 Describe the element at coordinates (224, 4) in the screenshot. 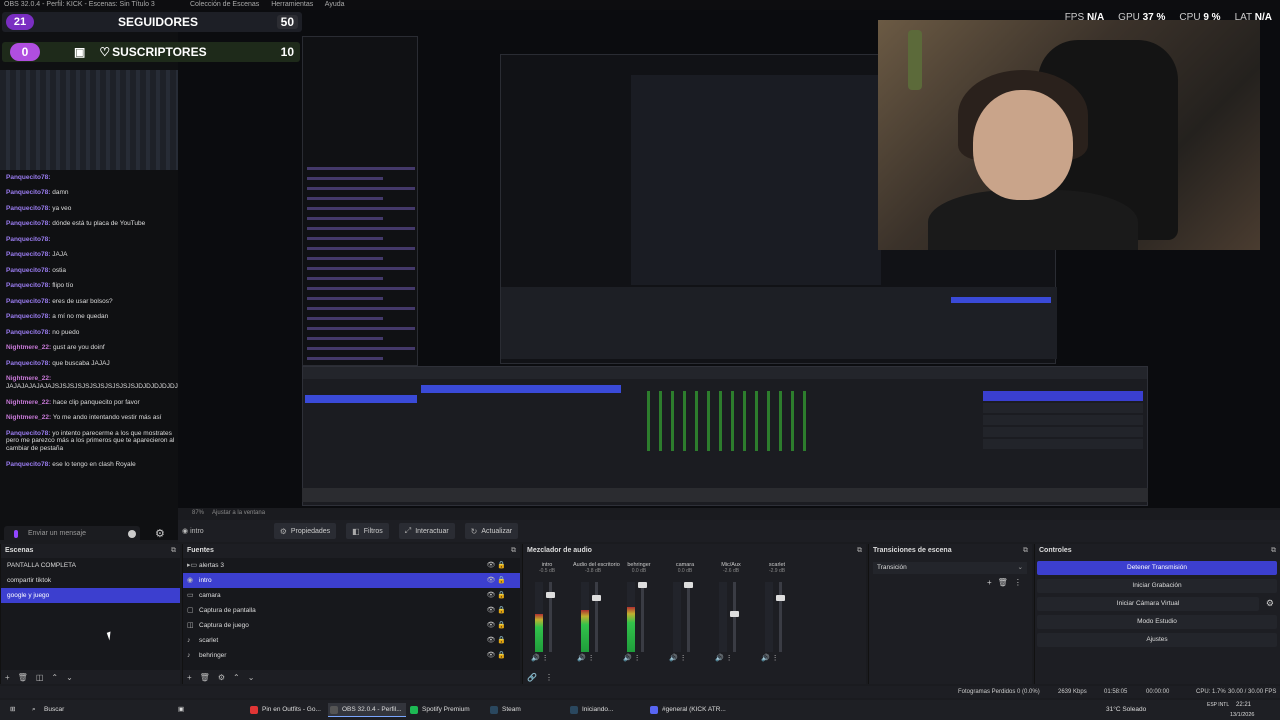

I see `menu-escenas: Colección de Escenas` at that location.